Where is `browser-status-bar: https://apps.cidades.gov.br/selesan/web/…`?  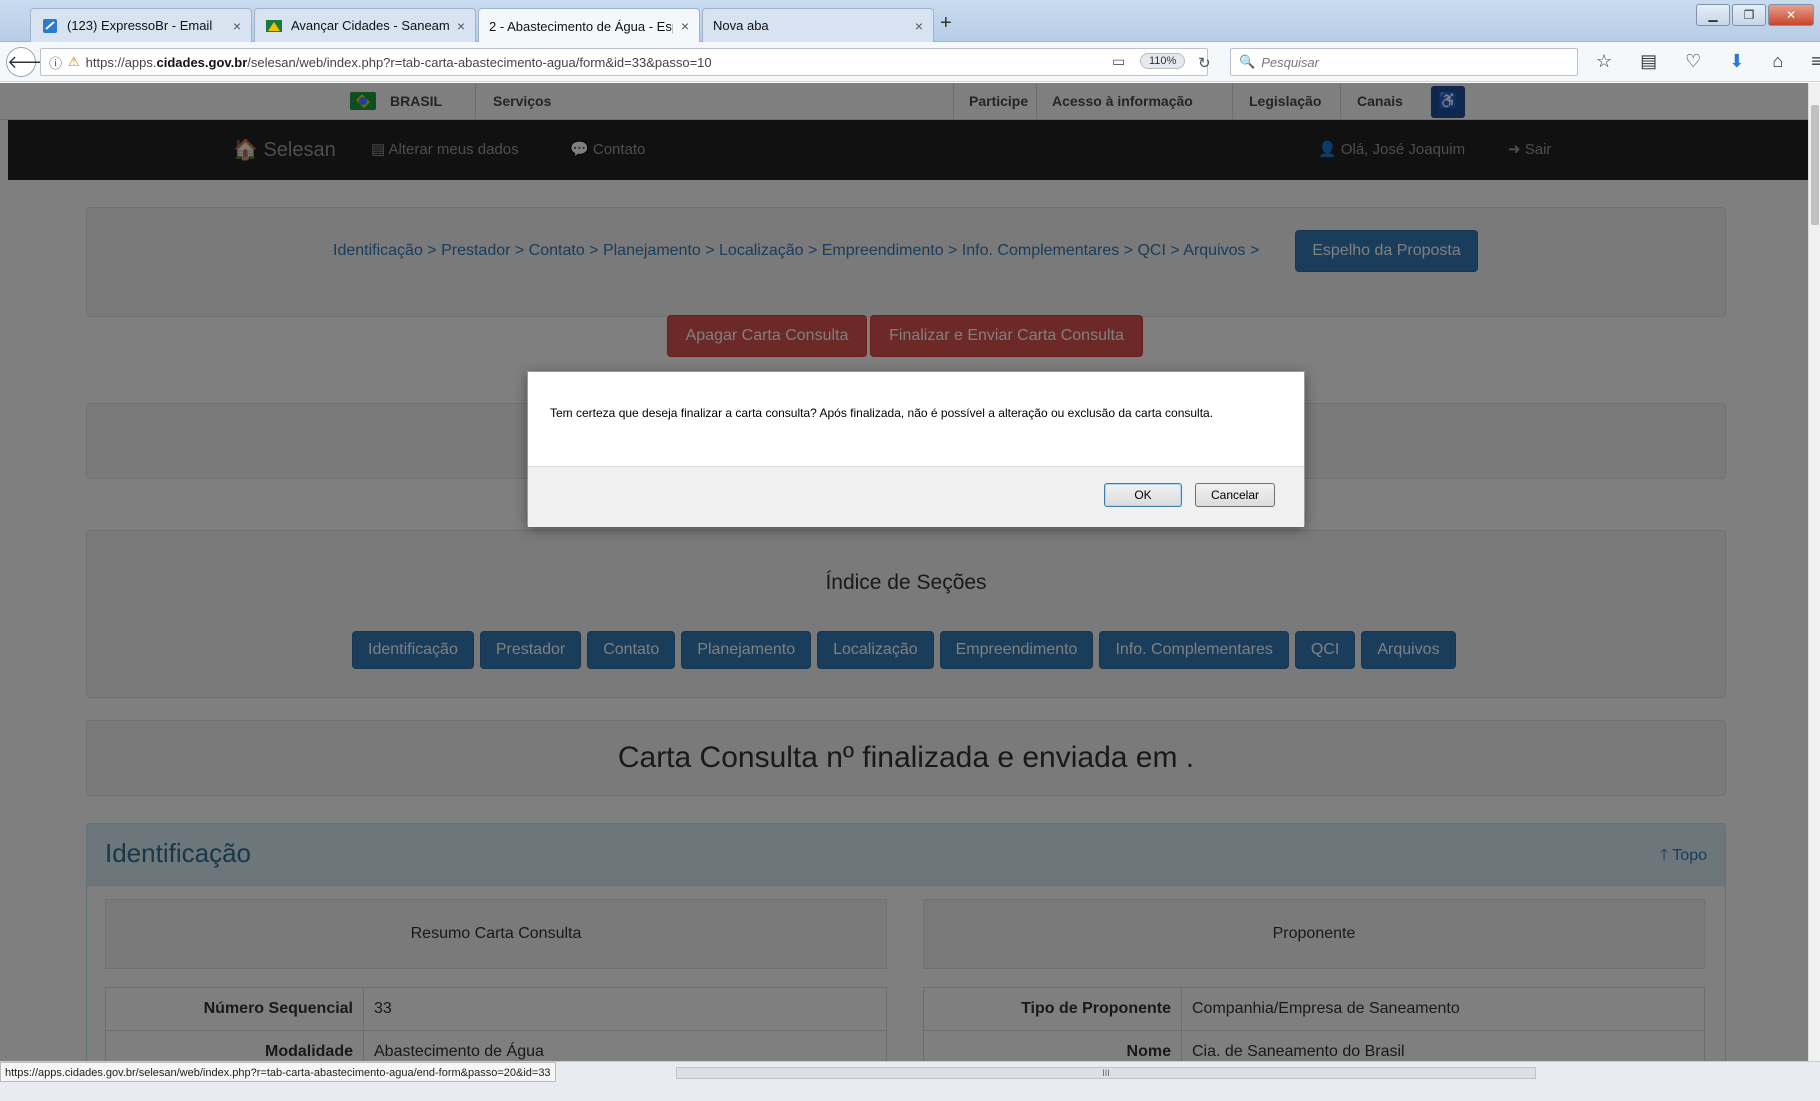 browser-status-bar: https://apps.cidades.gov.br/selesan/web/… is located at coordinates (910, 1081).